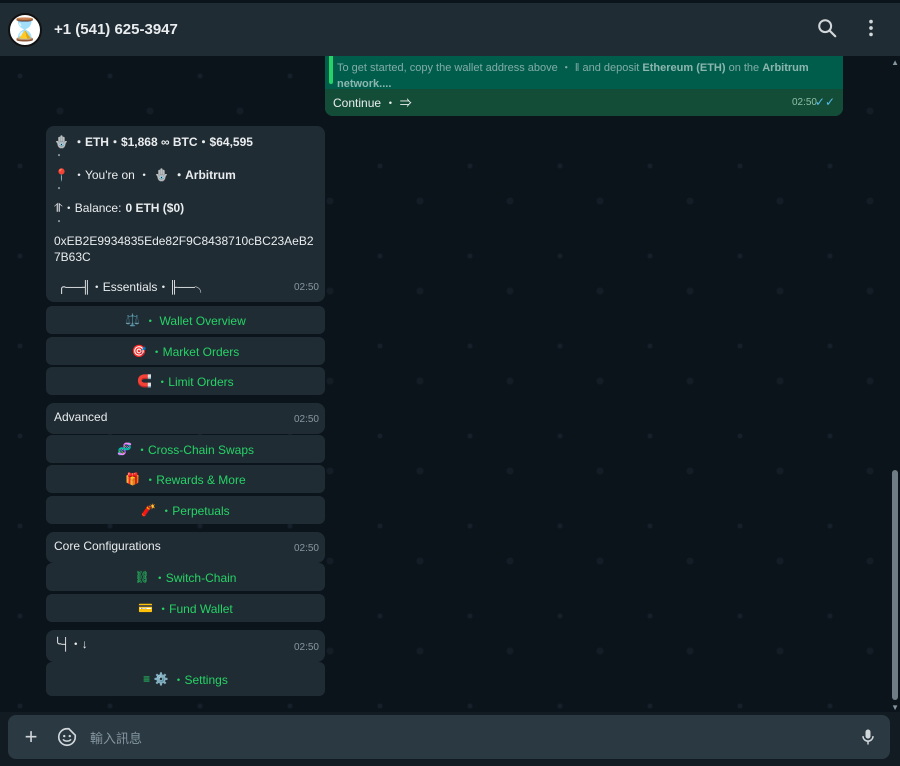 Image resolution: width=900 pixels, height=766 pixels. What do you see at coordinates (139, 351) in the screenshot?
I see `target-icon: 🎯` at bounding box center [139, 351].